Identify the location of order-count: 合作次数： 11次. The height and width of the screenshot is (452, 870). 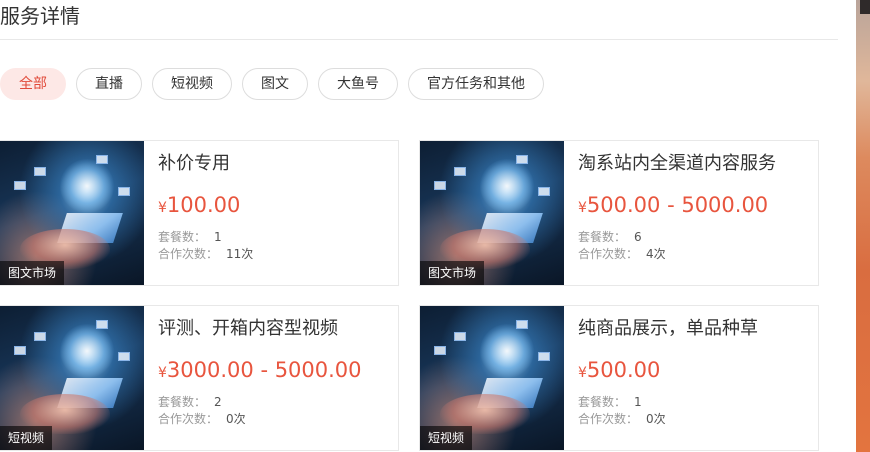
(206, 254).